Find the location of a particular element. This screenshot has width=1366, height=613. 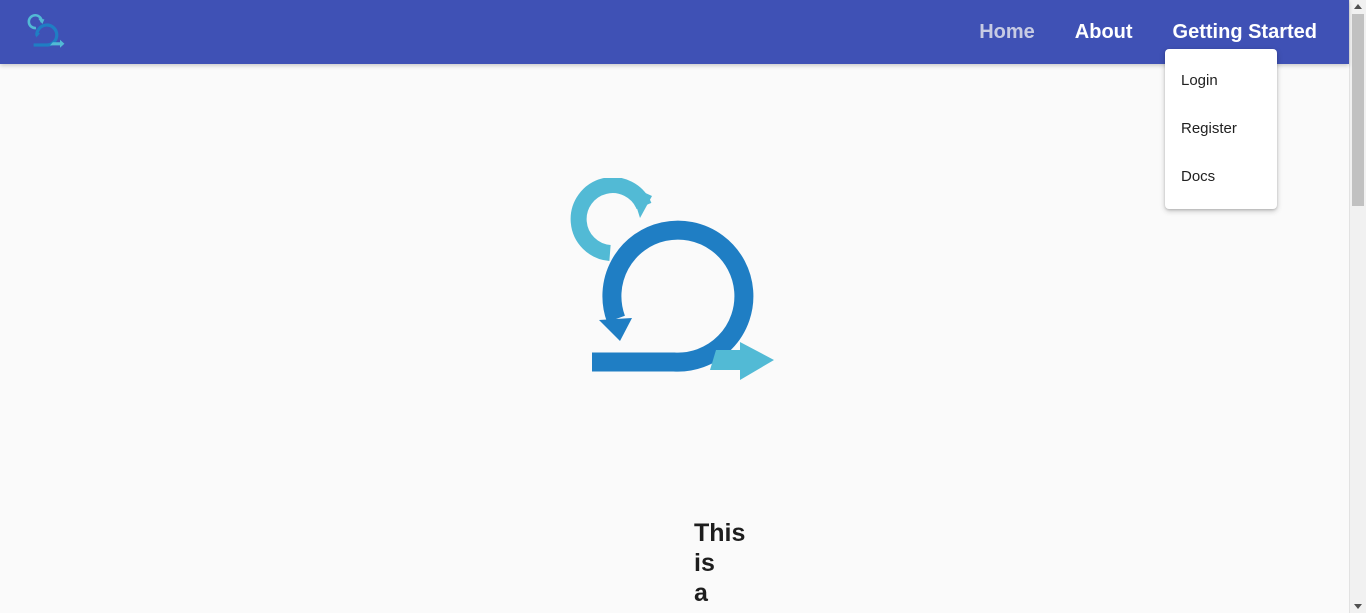

scroll-down-arrow-icon is located at coordinates (1358, 606).